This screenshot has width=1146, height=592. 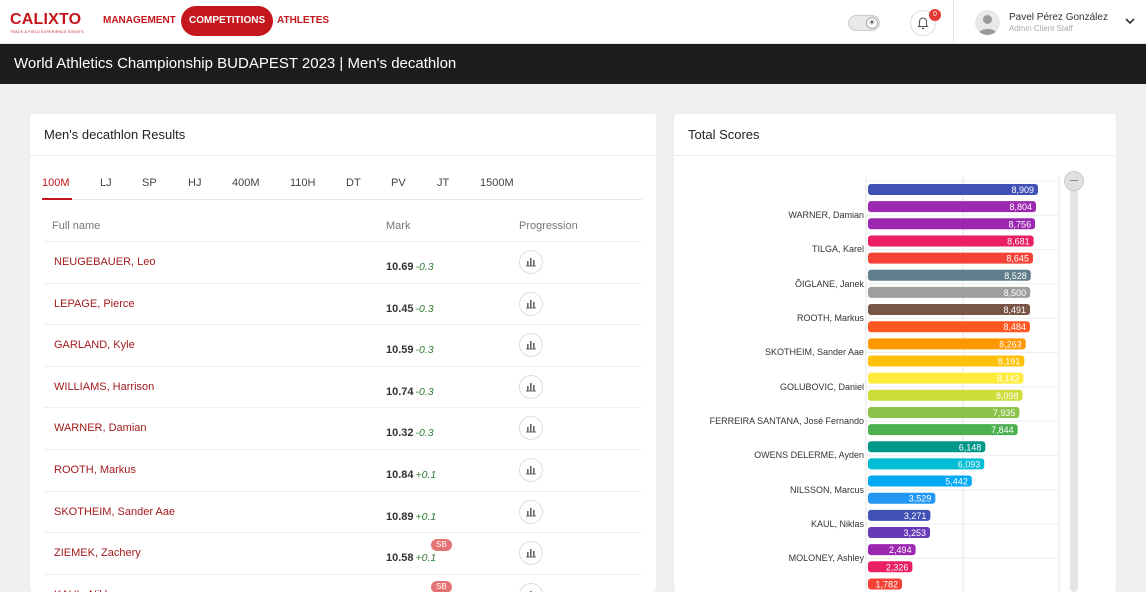 I want to click on athlete-name: WILLIAMS, Harrison, so click(x=104, y=387).